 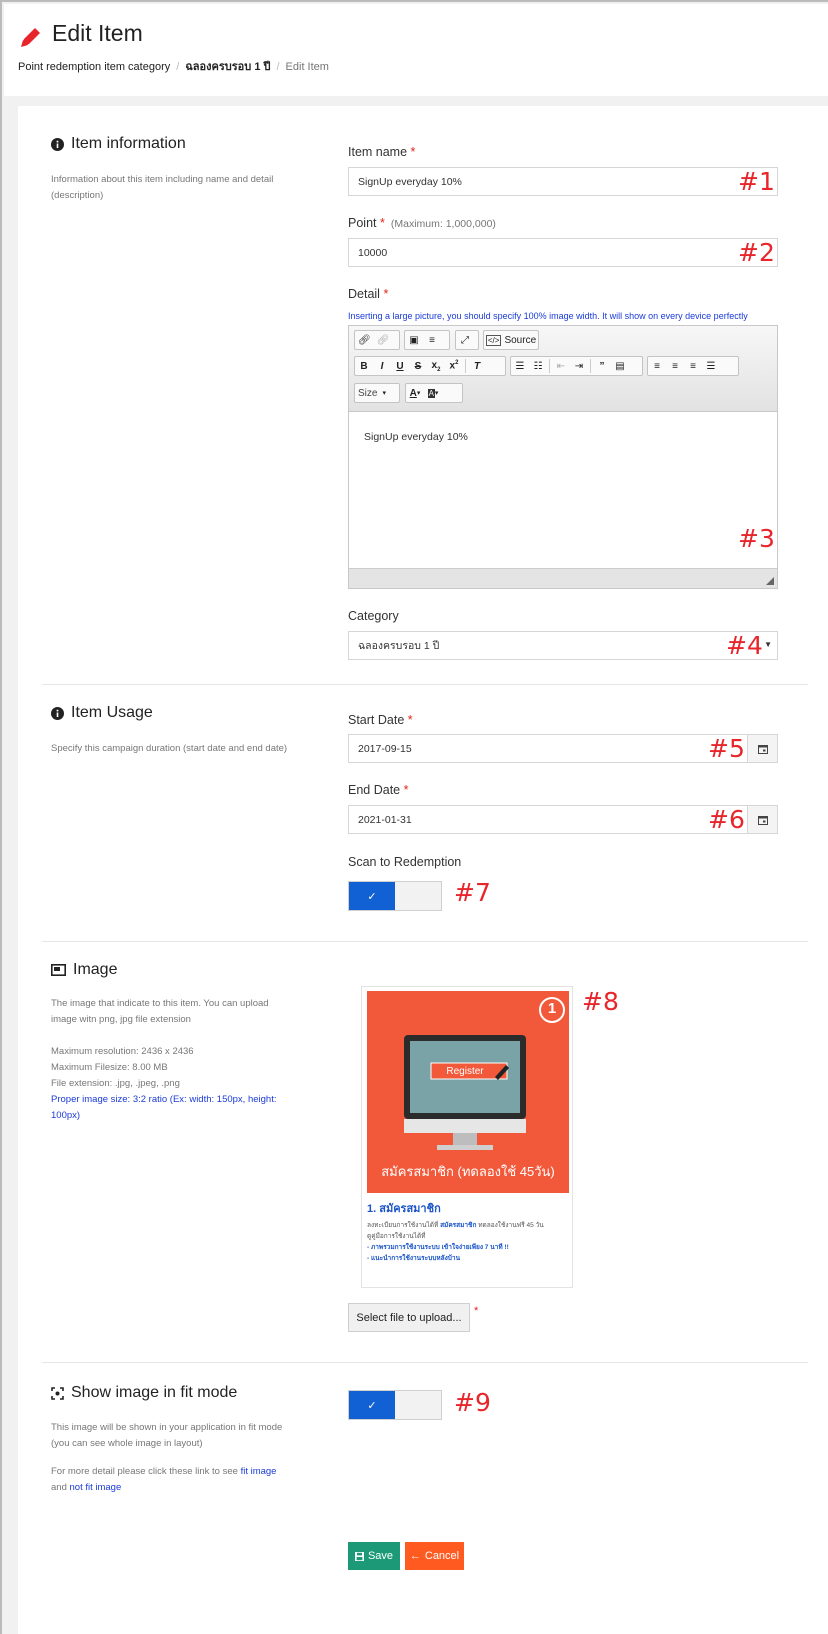 What do you see at coordinates (97, 33) in the screenshot?
I see `page-title: Edit Item` at bounding box center [97, 33].